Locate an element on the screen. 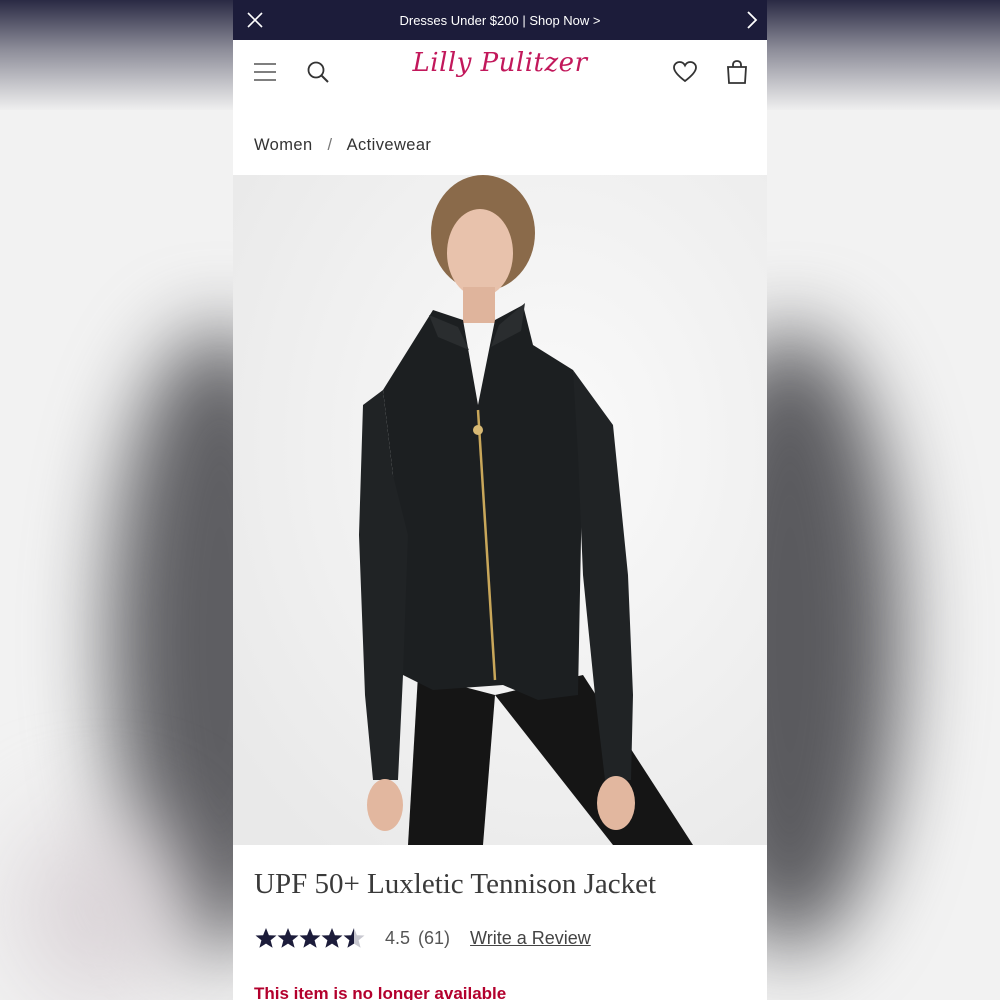 The image size is (1000, 1000). breadcrumb: Women / Activewear is located at coordinates (500, 141).